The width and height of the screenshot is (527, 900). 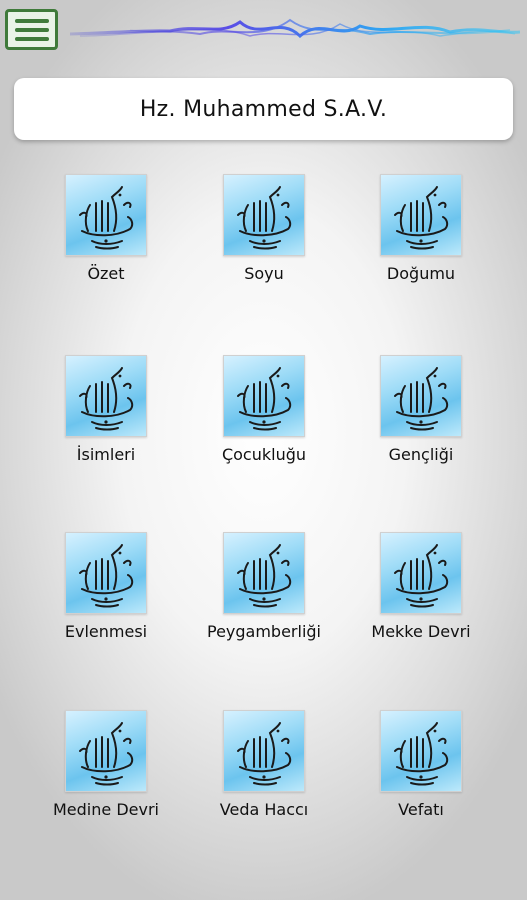 What do you see at coordinates (421, 809) in the screenshot?
I see `topic-tile-label: Vefatı` at bounding box center [421, 809].